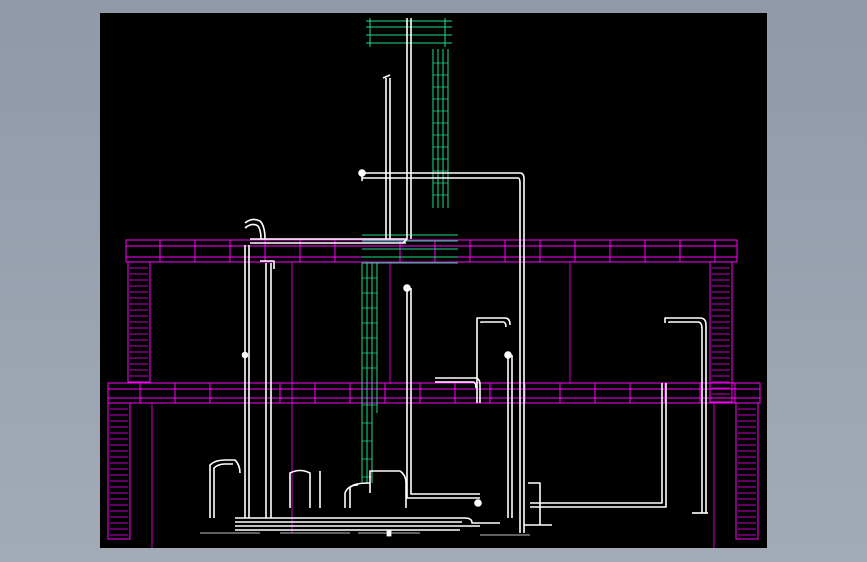 The image size is (867, 562). What do you see at coordinates (685, 415) in the screenshot?
I see `pipe-right-hook` at bounding box center [685, 415].